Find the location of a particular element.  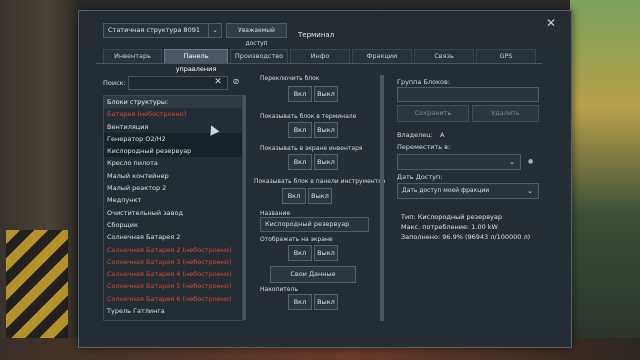

tab-gps: GPS is located at coordinates (506, 56).